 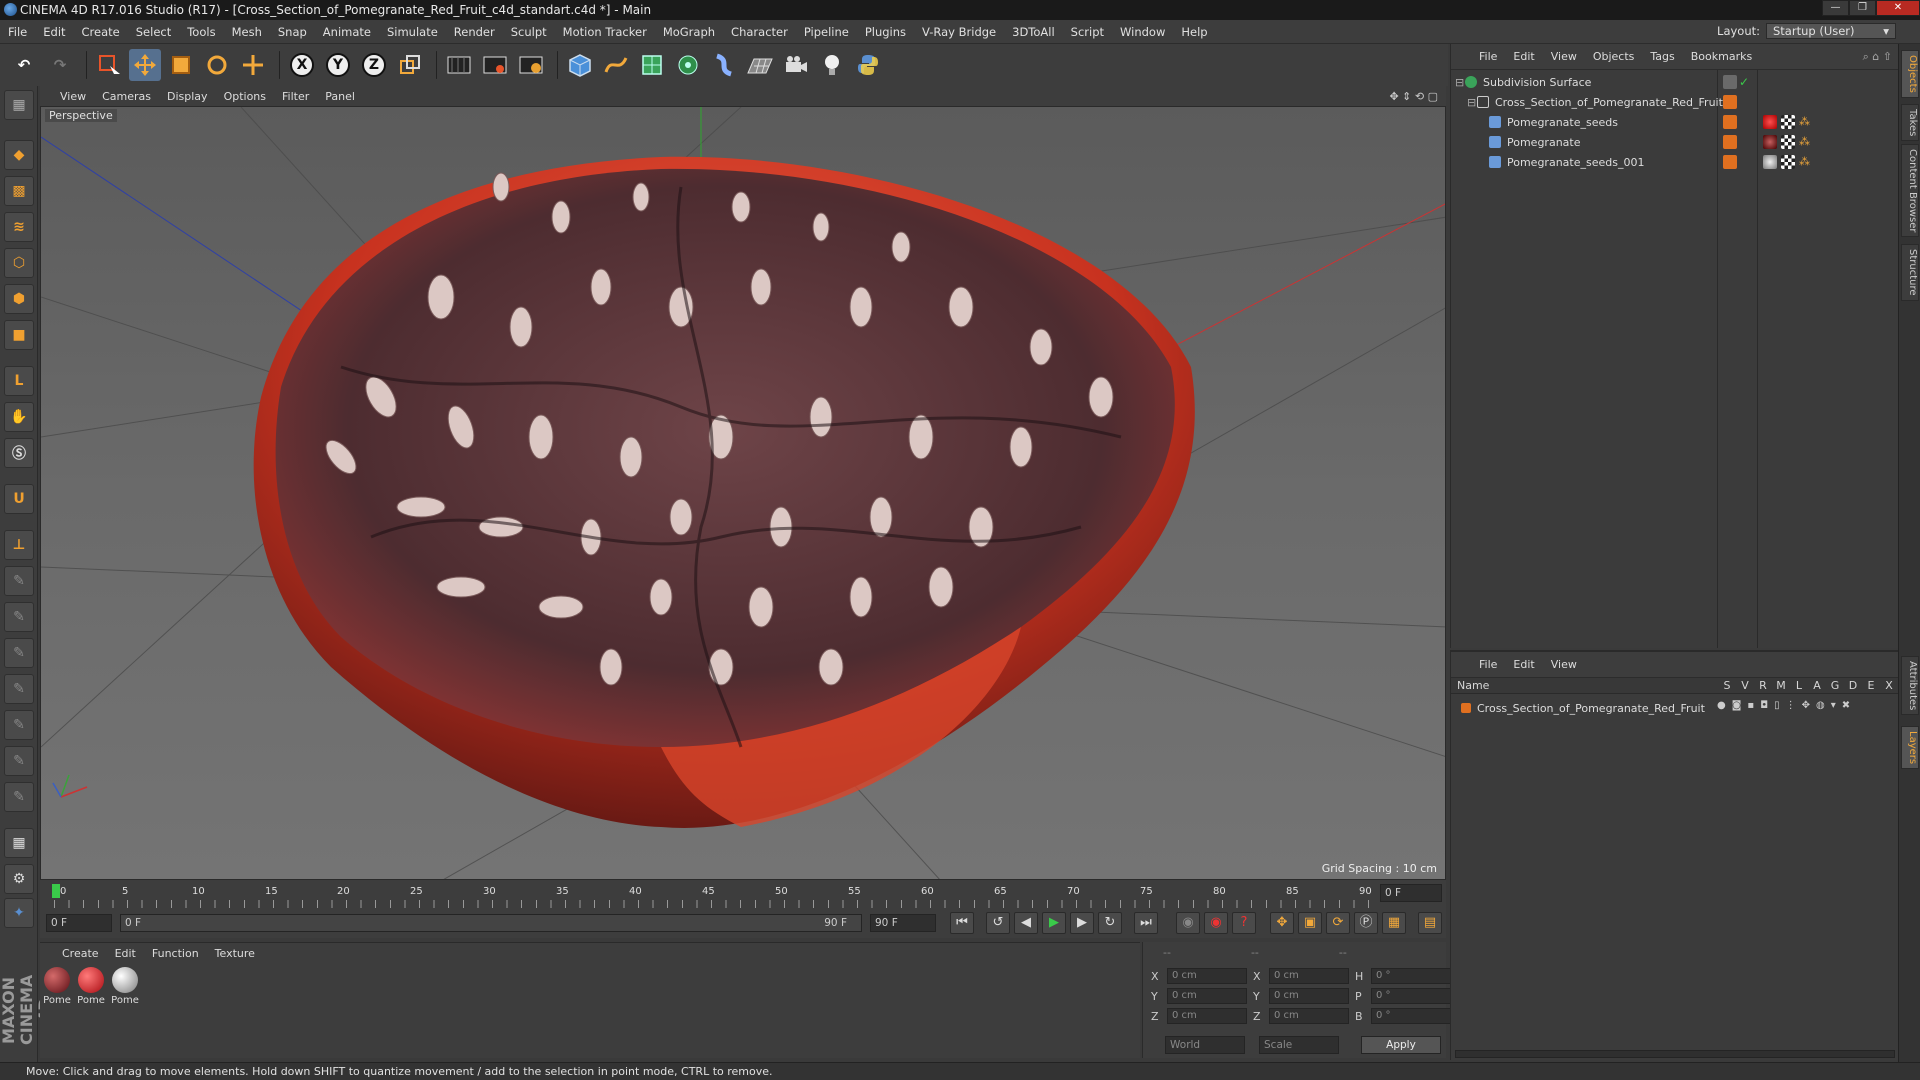 What do you see at coordinates (347, 32) in the screenshot?
I see `menu-animate: Animate` at bounding box center [347, 32].